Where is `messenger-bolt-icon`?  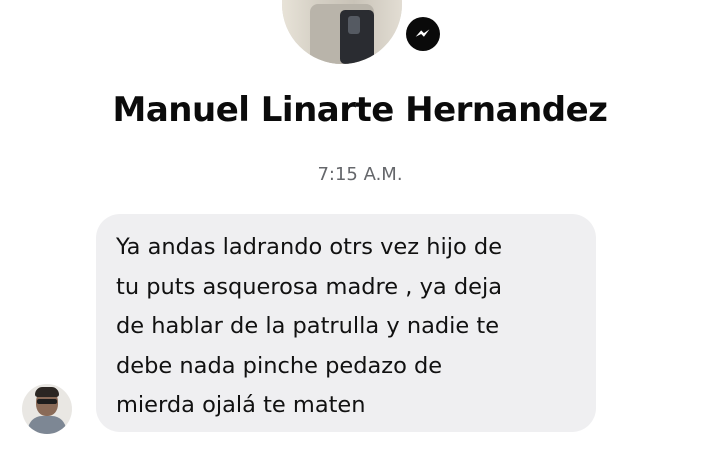
messenger-bolt-icon is located at coordinates (422, 33).